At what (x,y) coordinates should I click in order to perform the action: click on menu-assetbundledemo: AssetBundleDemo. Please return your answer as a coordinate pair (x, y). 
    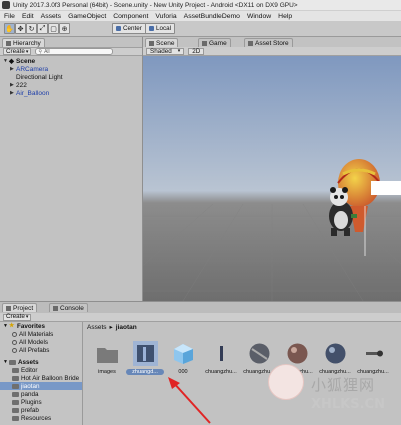
    Looking at the image, I should click on (212, 16).